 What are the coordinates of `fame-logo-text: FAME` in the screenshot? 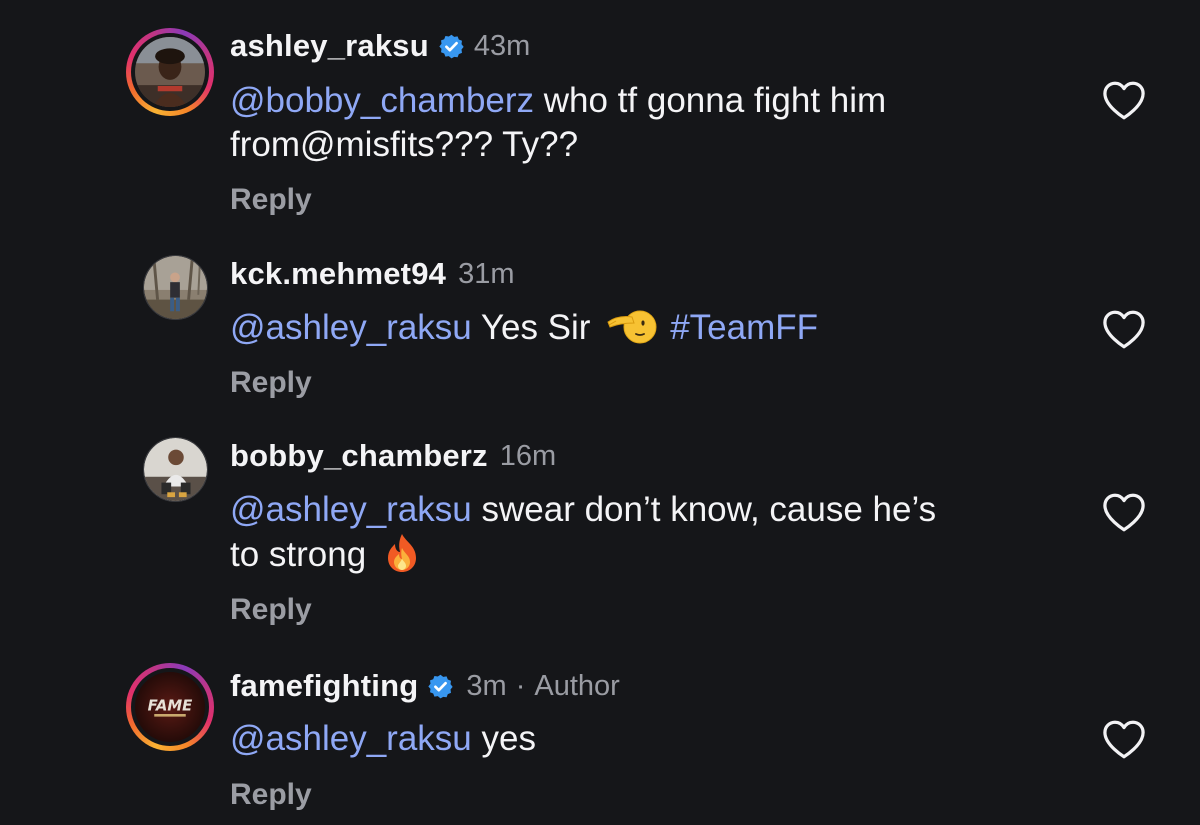 It's located at (170, 706).